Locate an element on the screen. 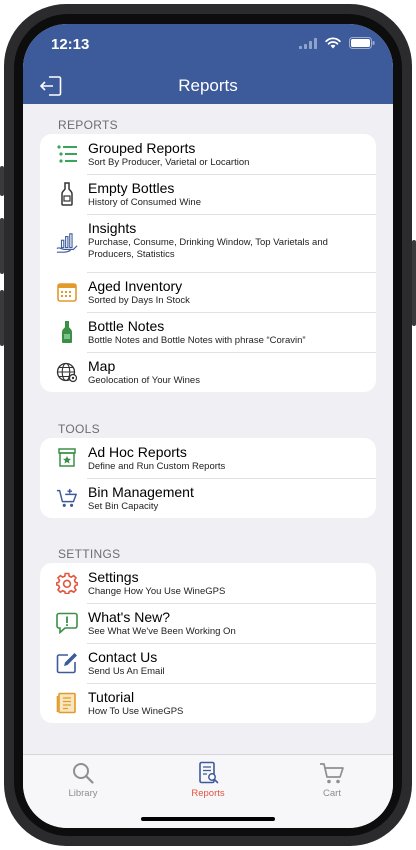 The height and width of the screenshot is (850, 416). battery-icon is located at coordinates (362, 43).